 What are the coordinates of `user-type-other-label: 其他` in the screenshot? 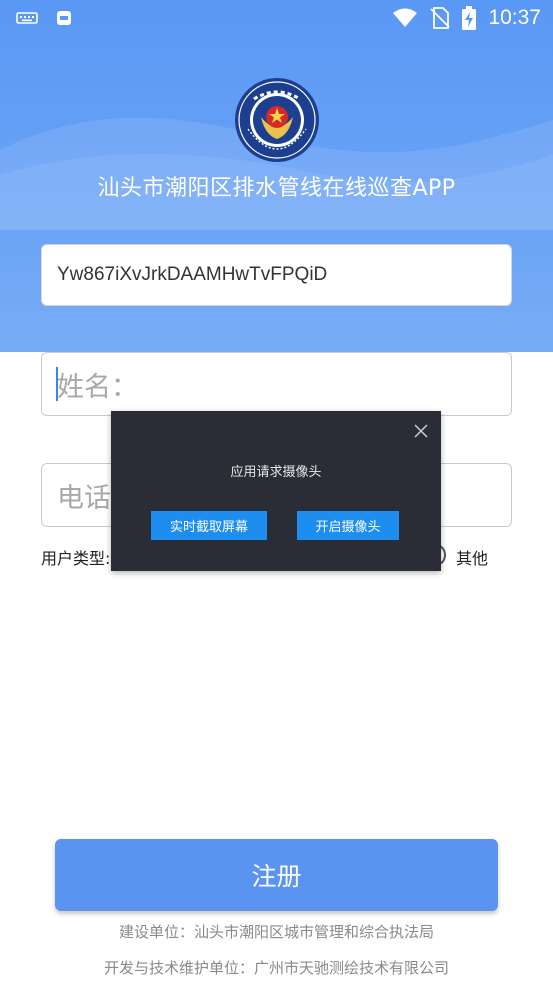 It's located at (472, 557).